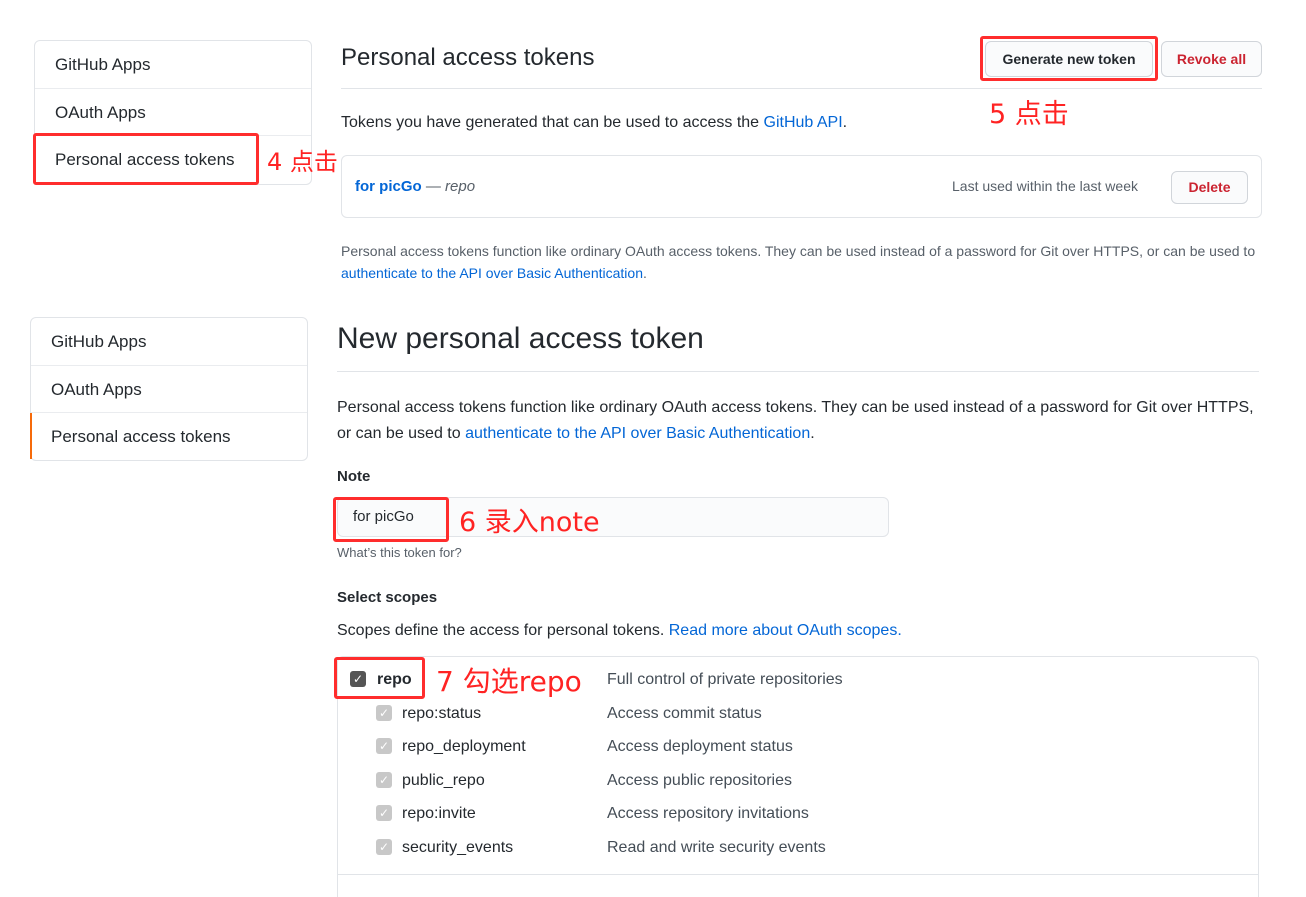 The width and height of the screenshot is (1306, 897). I want to click on description-end: ., so click(812, 433).